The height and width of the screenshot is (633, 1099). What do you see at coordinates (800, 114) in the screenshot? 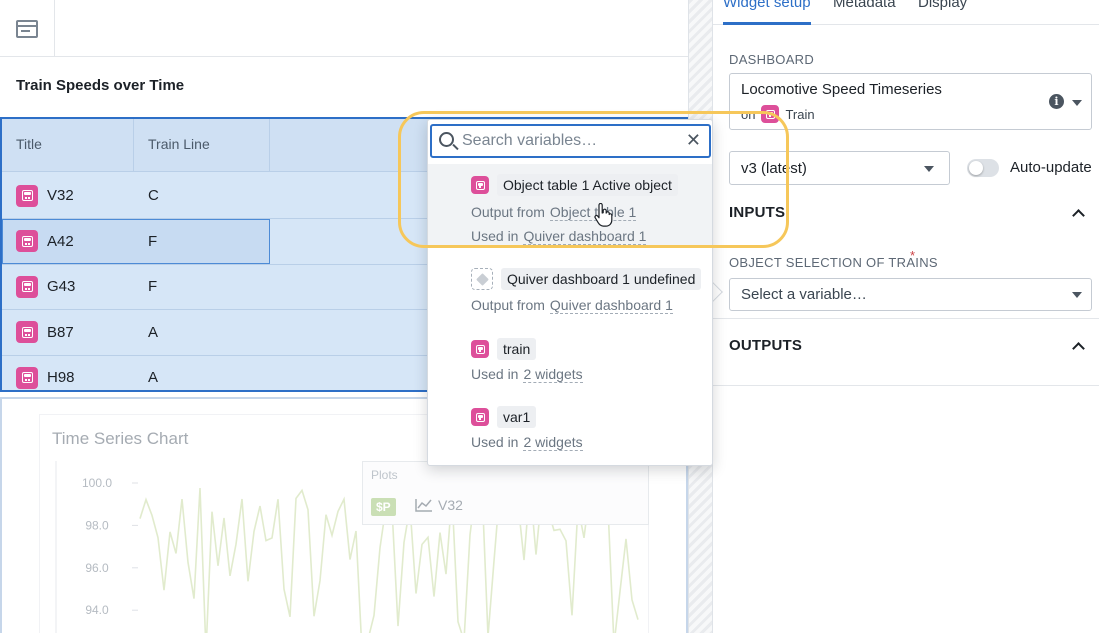
I see `dashboard-object-name: Train` at bounding box center [800, 114].